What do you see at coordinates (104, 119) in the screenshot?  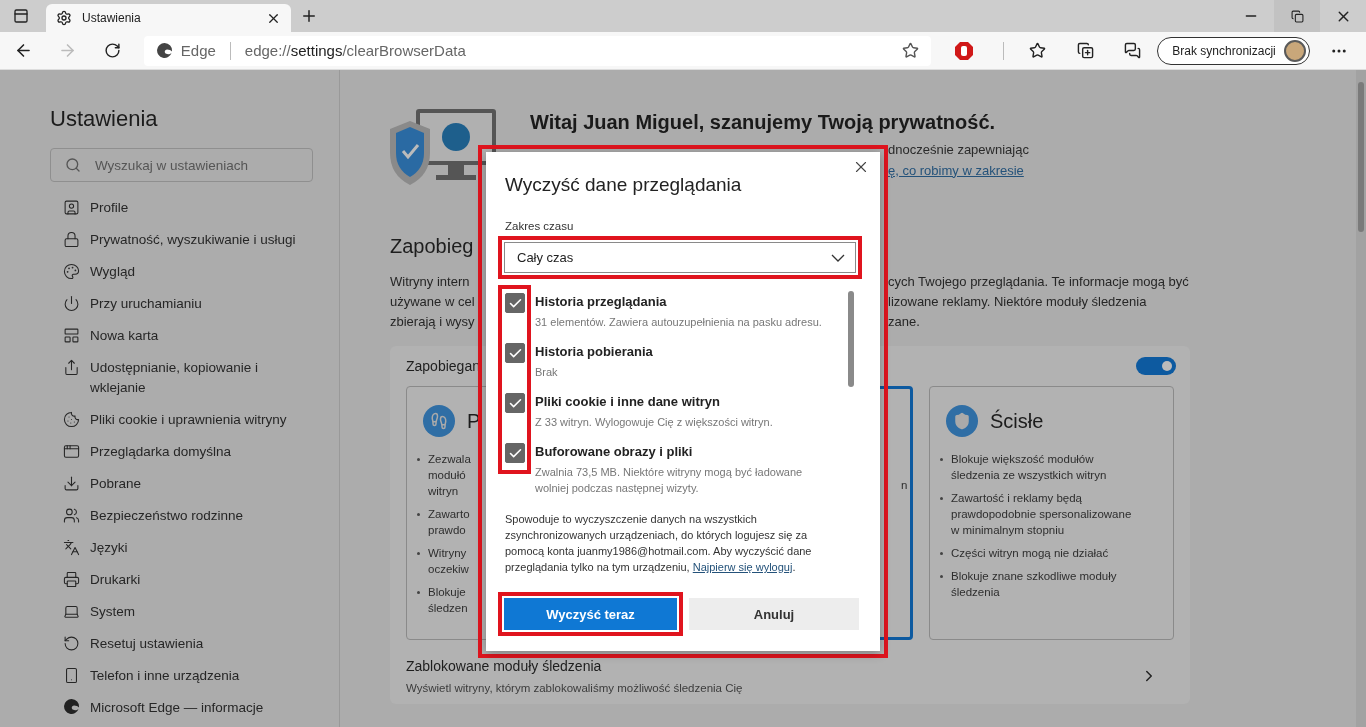 I see `sidebar-title: Ustawienia` at bounding box center [104, 119].